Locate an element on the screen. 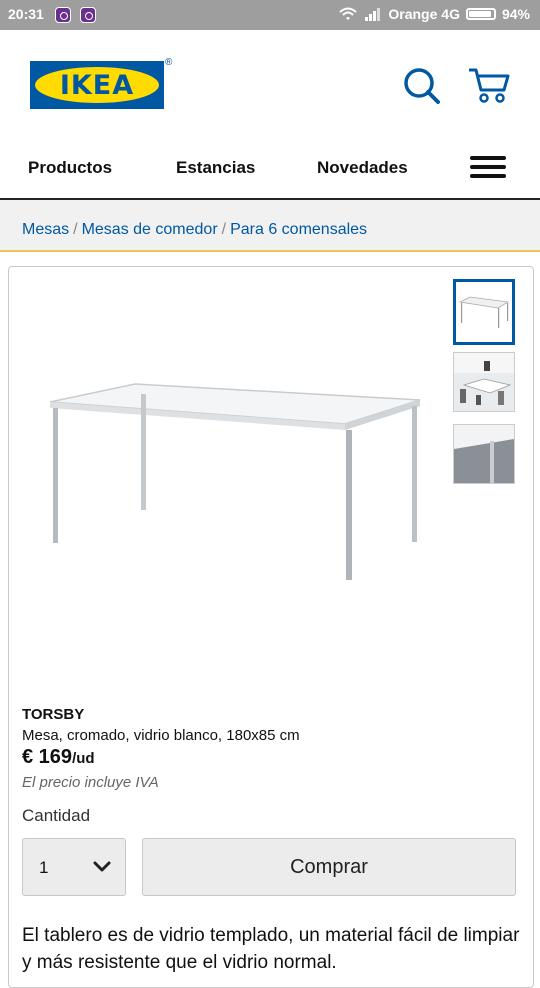  cart-button is located at coordinates (489, 86).